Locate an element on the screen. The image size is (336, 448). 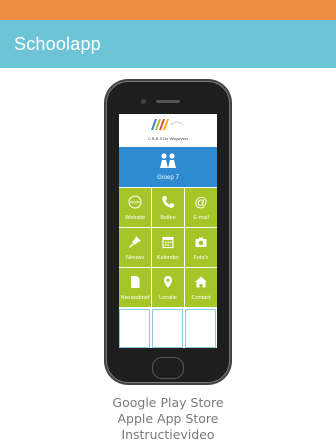
tile-nieuws: Nieuws is located at coordinates (135, 247).